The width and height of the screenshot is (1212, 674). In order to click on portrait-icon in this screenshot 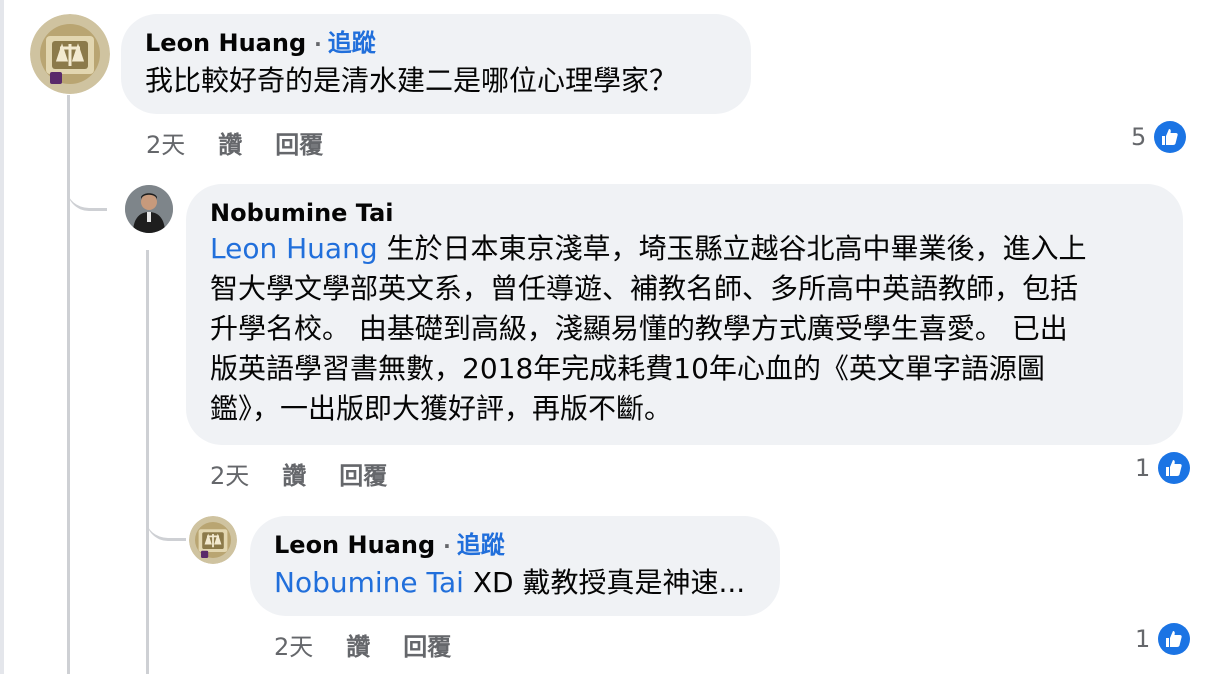, I will do `click(149, 209)`.